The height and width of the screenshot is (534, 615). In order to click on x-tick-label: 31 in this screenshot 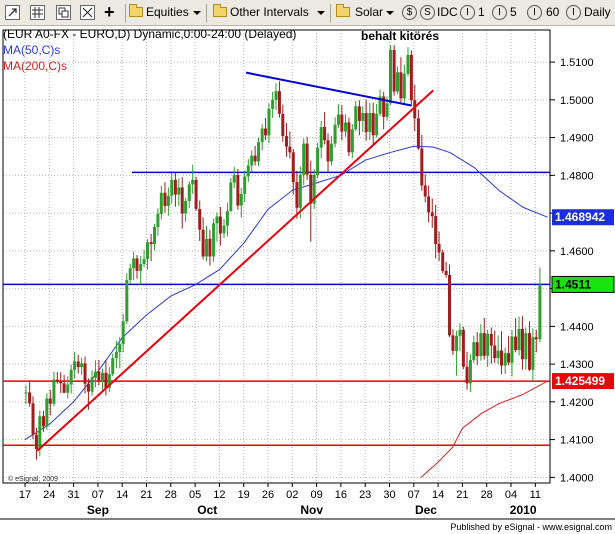, I will do `click(73, 495)`.